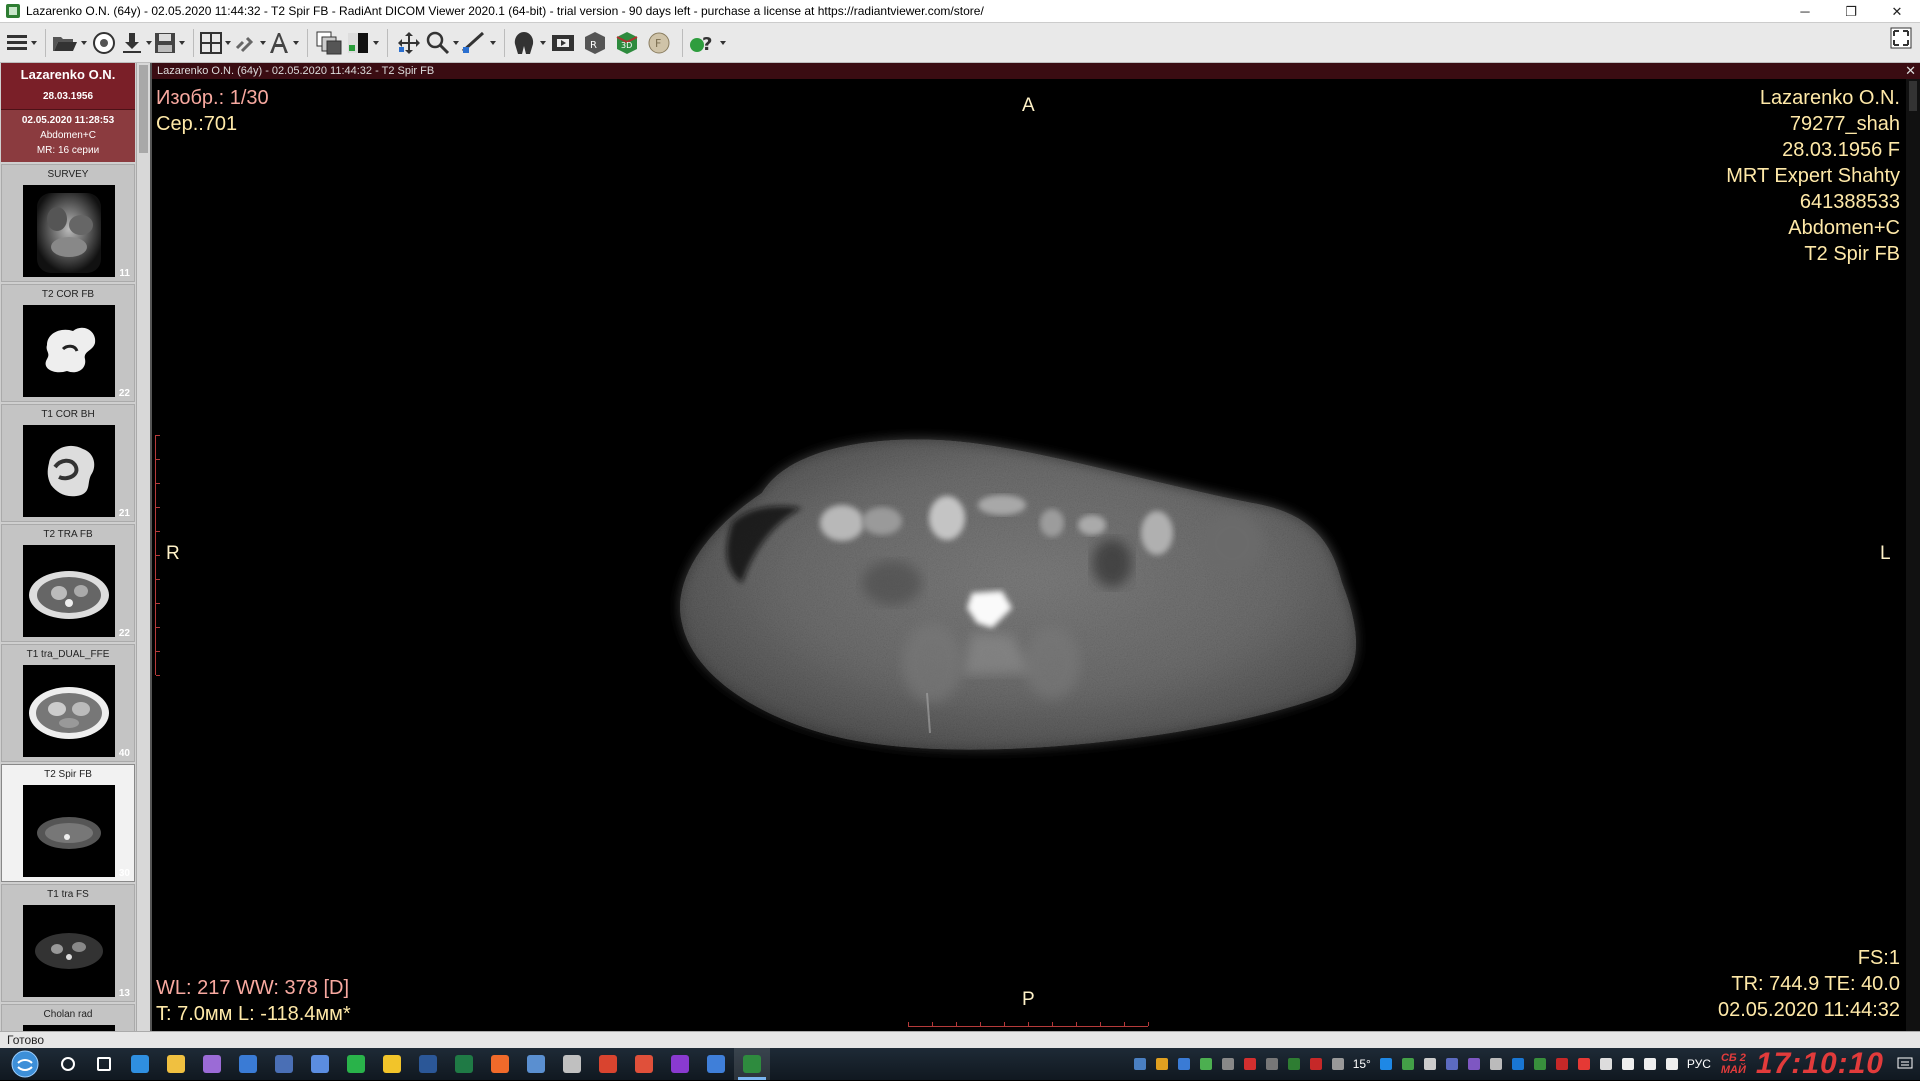  Describe the element at coordinates (627, 43) in the screenshot. I see `3d-button: 3D` at that location.